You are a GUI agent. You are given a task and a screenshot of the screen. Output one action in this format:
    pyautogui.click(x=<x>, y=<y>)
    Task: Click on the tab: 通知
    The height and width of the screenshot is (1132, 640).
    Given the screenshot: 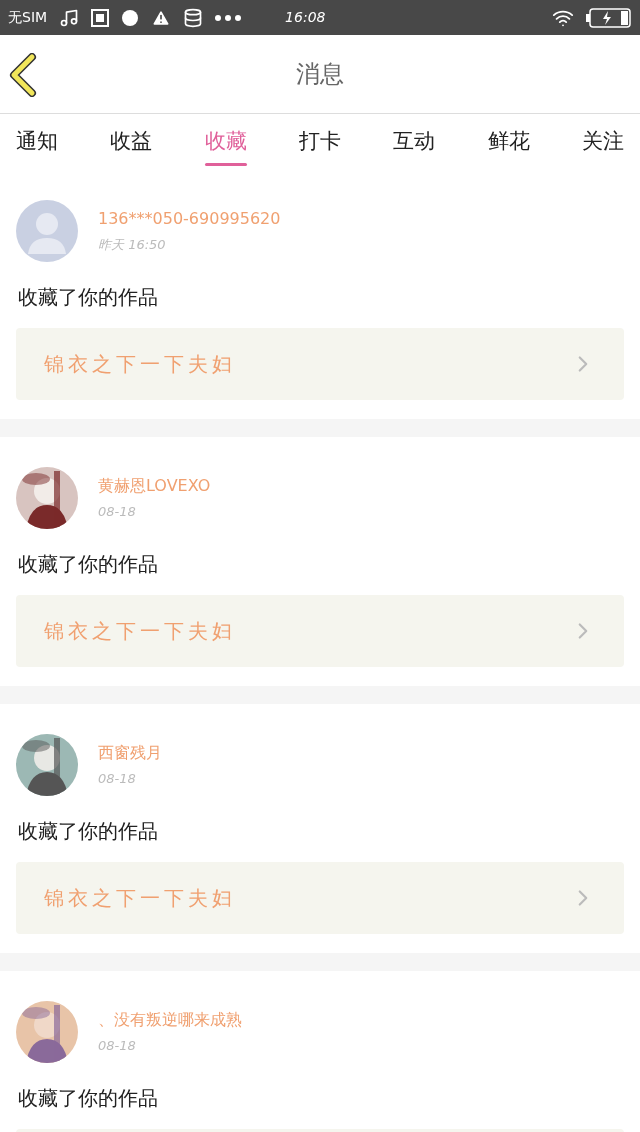 What is the action you would take?
    pyautogui.click(x=37, y=142)
    